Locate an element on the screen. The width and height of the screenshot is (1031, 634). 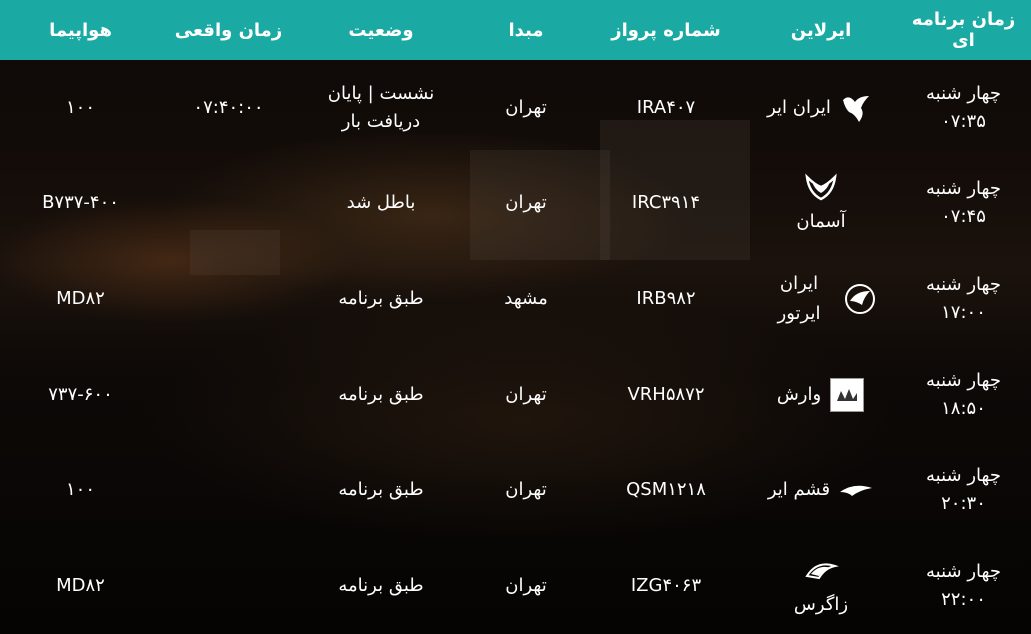
airline-name: وارش is located at coordinates (799, 394).